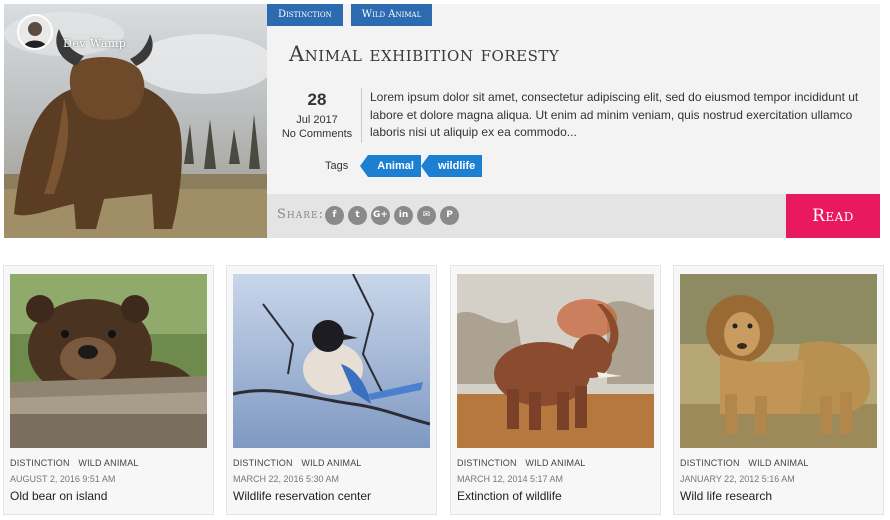  I want to click on comments-count-link: No Comments, so click(317, 134).